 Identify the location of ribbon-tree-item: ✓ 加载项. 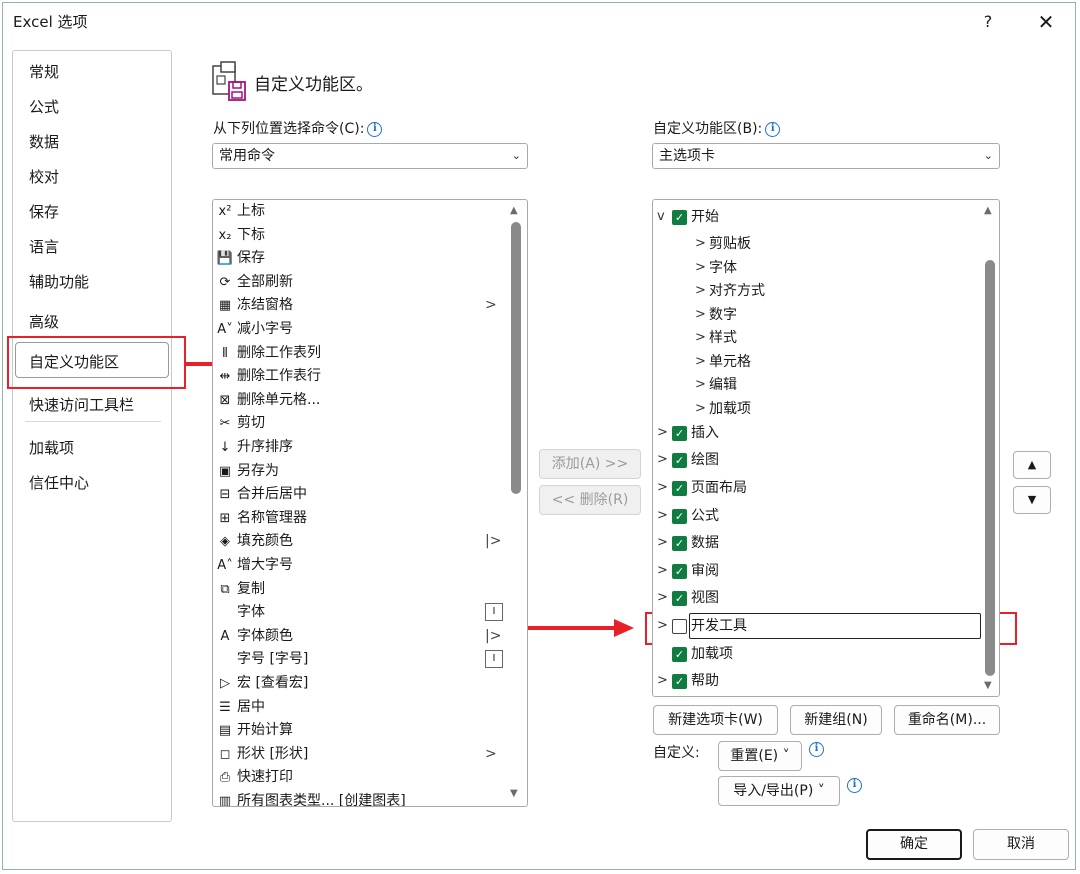
(817, 654).